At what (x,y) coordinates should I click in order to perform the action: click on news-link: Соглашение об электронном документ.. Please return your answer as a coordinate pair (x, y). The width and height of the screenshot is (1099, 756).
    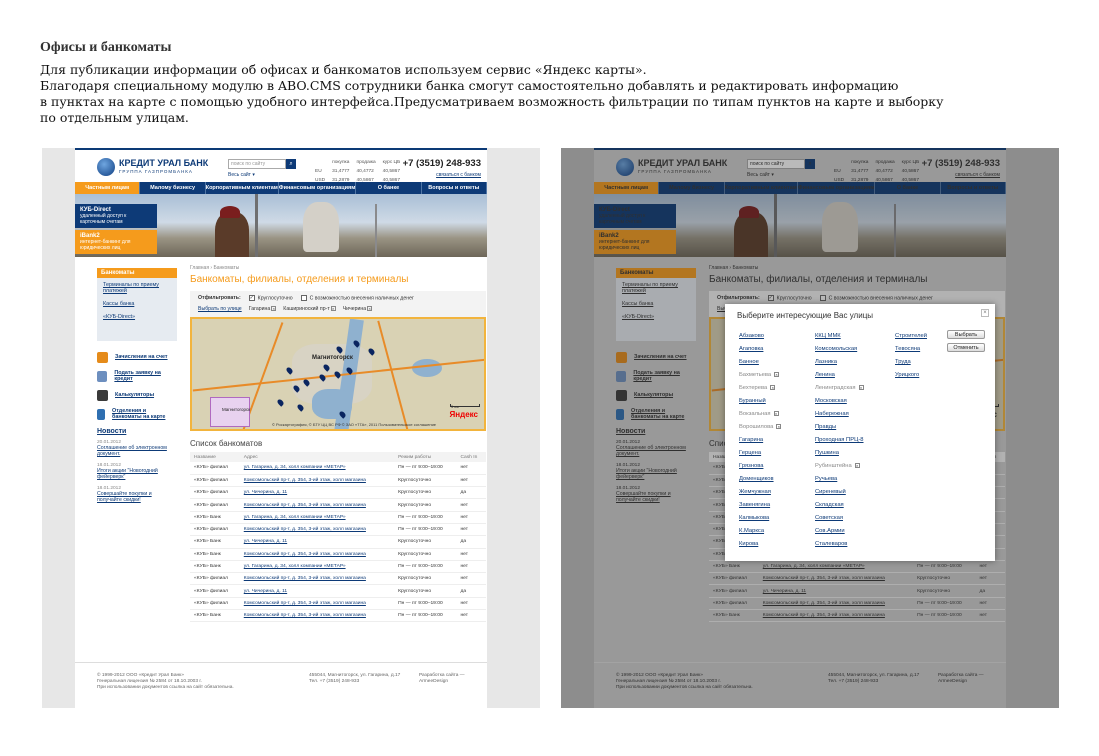
    Looking at the image, I should click on (137, 451).